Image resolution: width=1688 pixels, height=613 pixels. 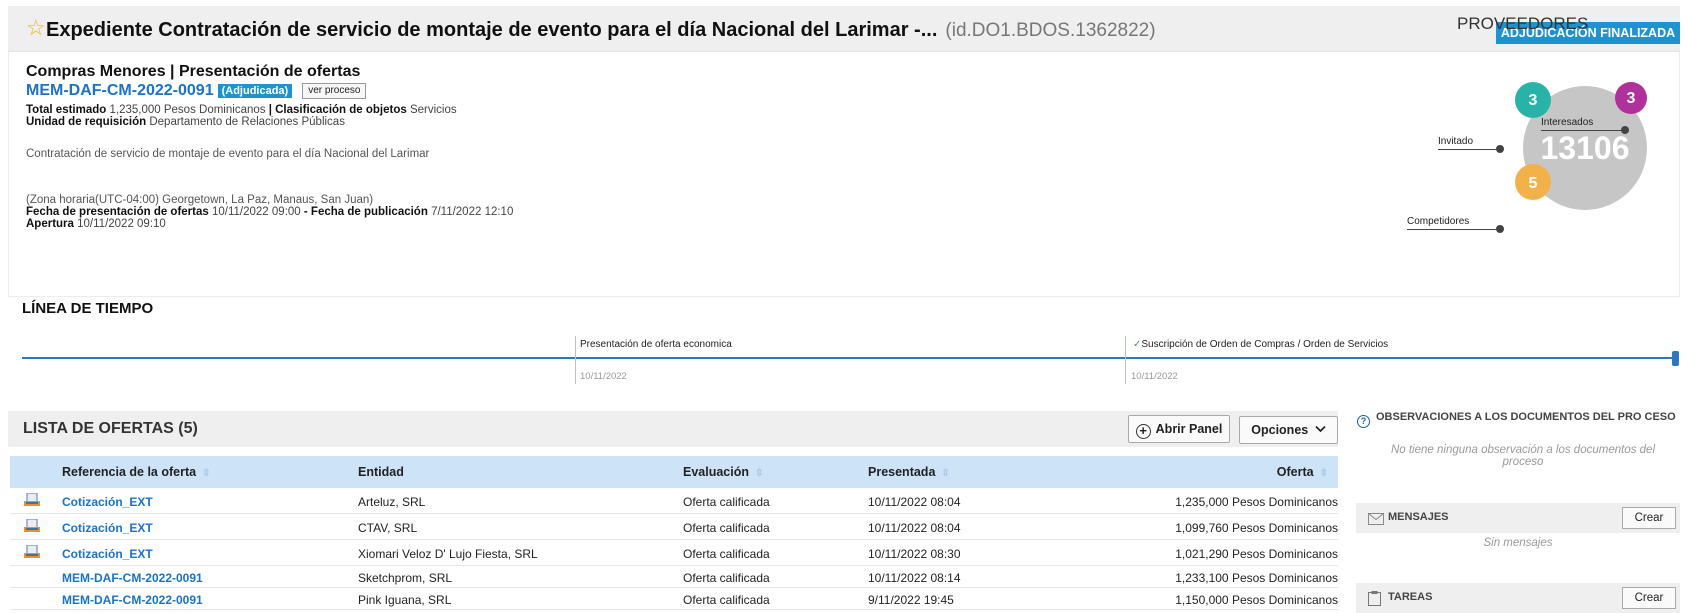 What do you see at coordinates (247, 122) in the screenshot?
I see `unidad-value: Departamento de Relaciones Públicas` at bounding box center [247, 122].